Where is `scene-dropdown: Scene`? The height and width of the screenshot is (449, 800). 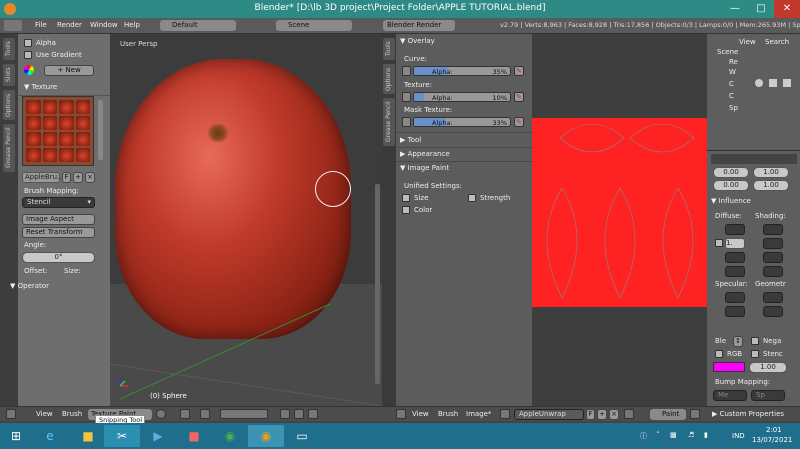 scene-dropdown: Scene is located at coordinates (314, 25).